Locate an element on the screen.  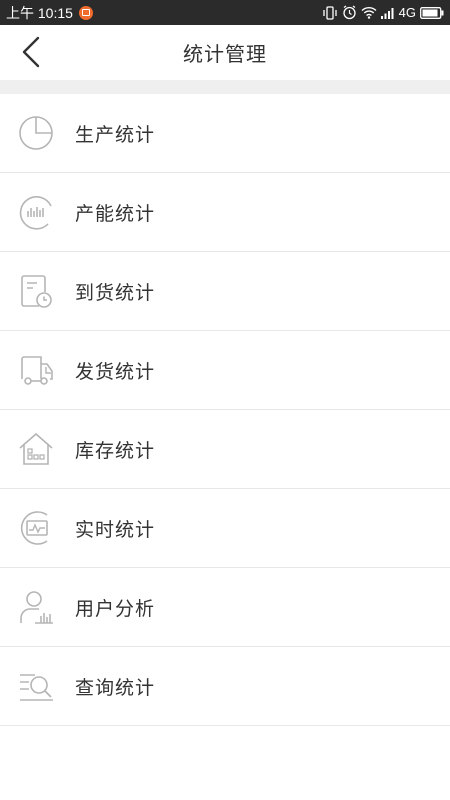
menu-item-label: 查询统计 is located at coordinates (115, 687).